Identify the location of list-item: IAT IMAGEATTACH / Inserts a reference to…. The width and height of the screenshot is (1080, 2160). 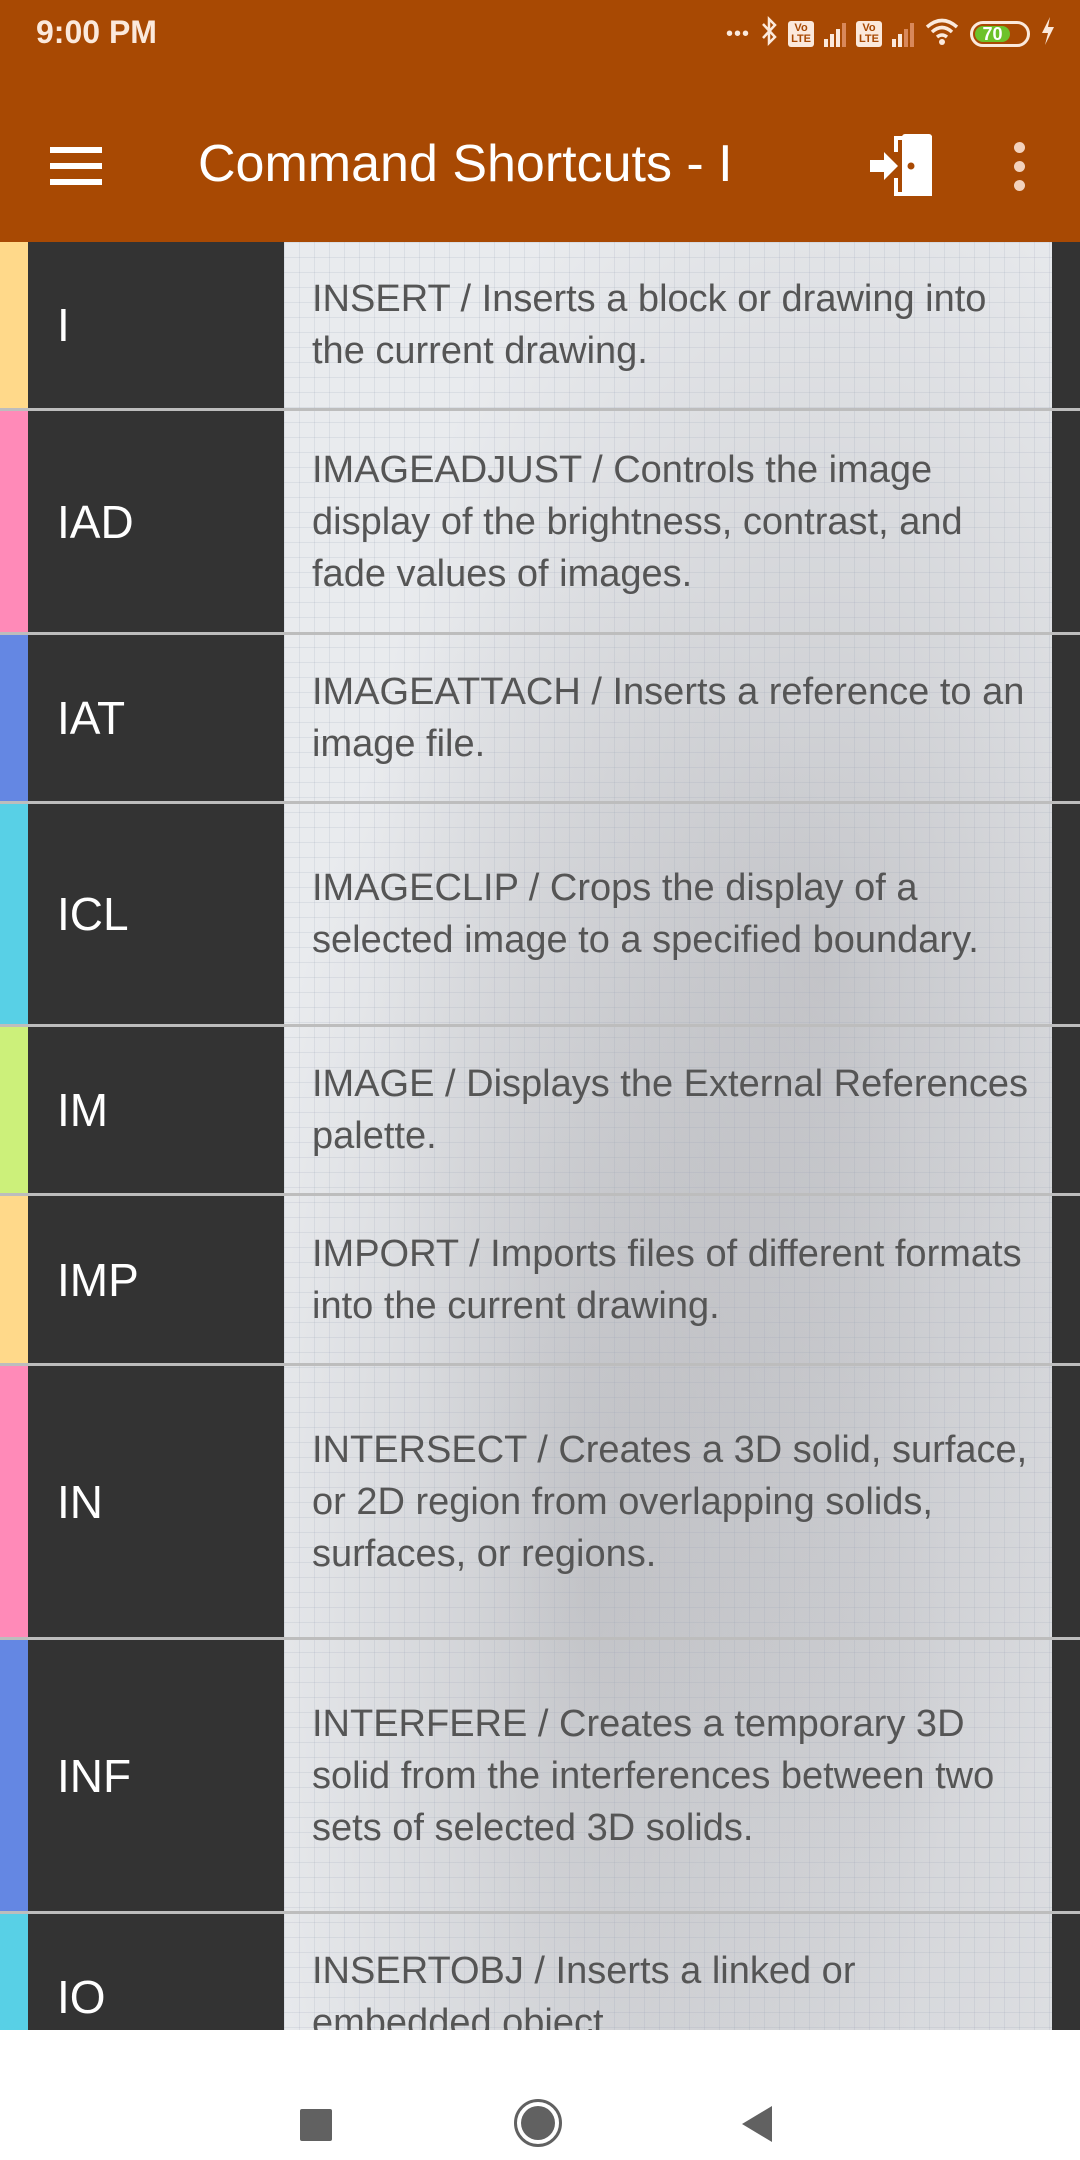
(540, 719).